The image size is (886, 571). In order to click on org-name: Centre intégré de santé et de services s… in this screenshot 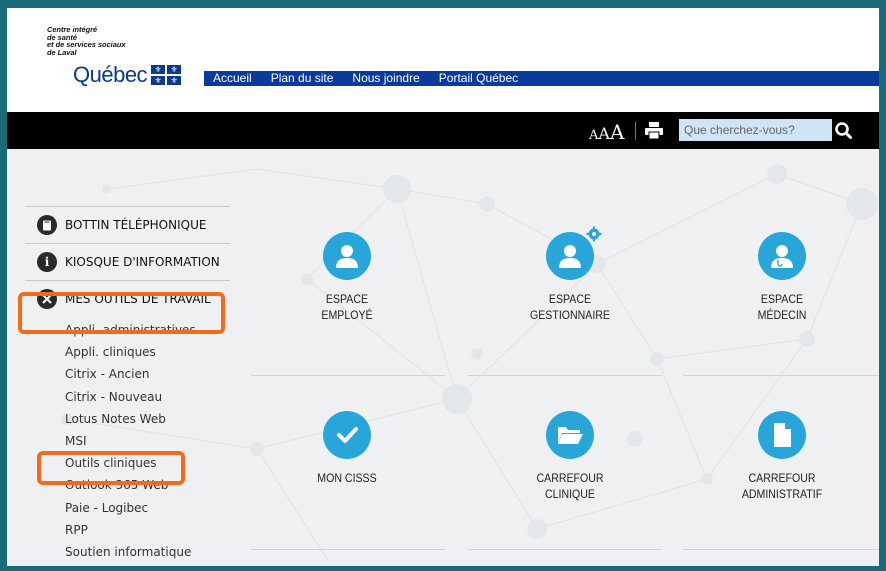, I will do `click(86, 41)`.